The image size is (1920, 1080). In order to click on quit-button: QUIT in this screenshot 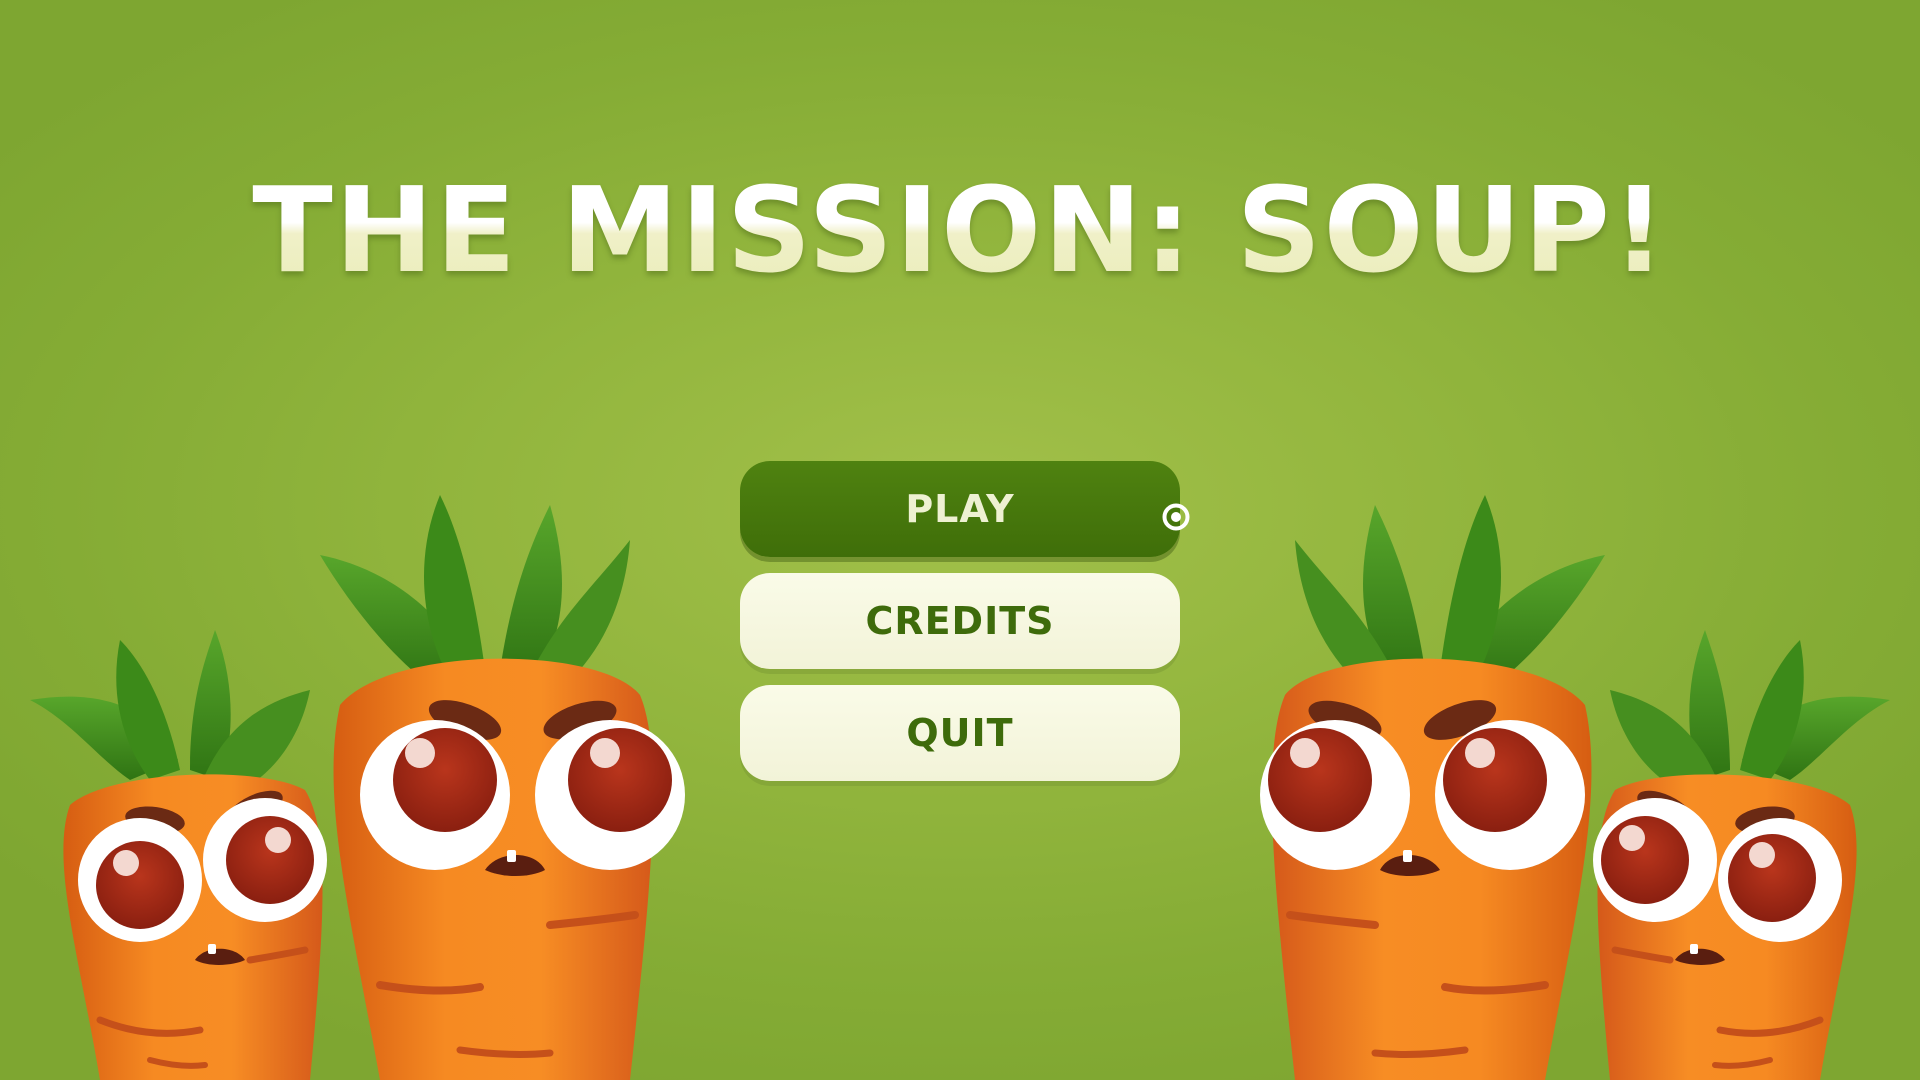, I will do `click(960, 733)`.